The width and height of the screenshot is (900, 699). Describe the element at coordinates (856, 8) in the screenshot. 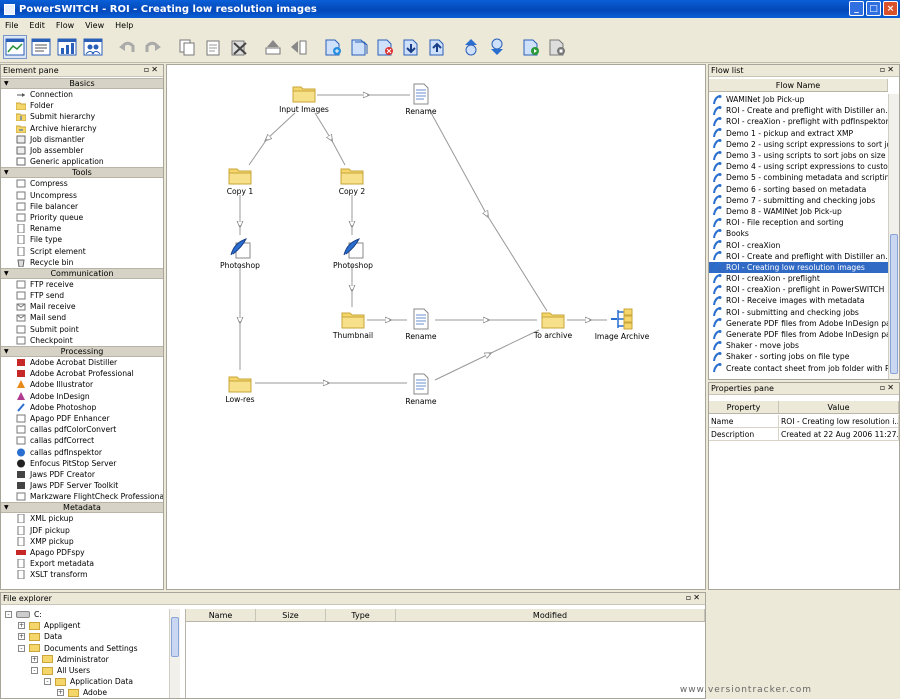

I see `minimize-button: _` at that location.